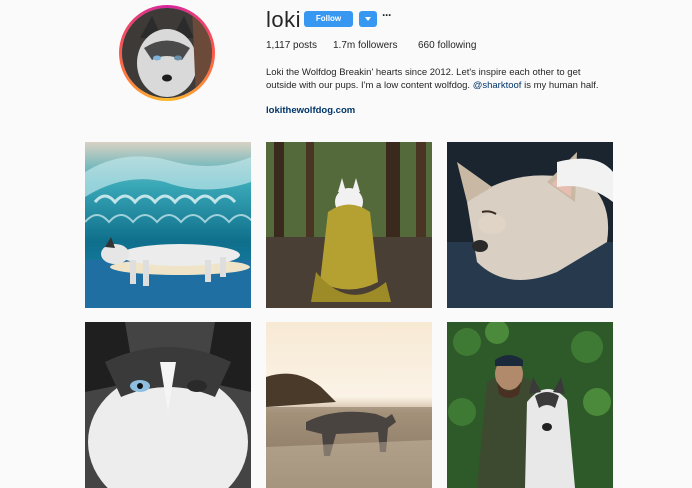  Describe the element at coordinates (447, 45) in the screenshot. I see `following-count: 660 following` at that location.